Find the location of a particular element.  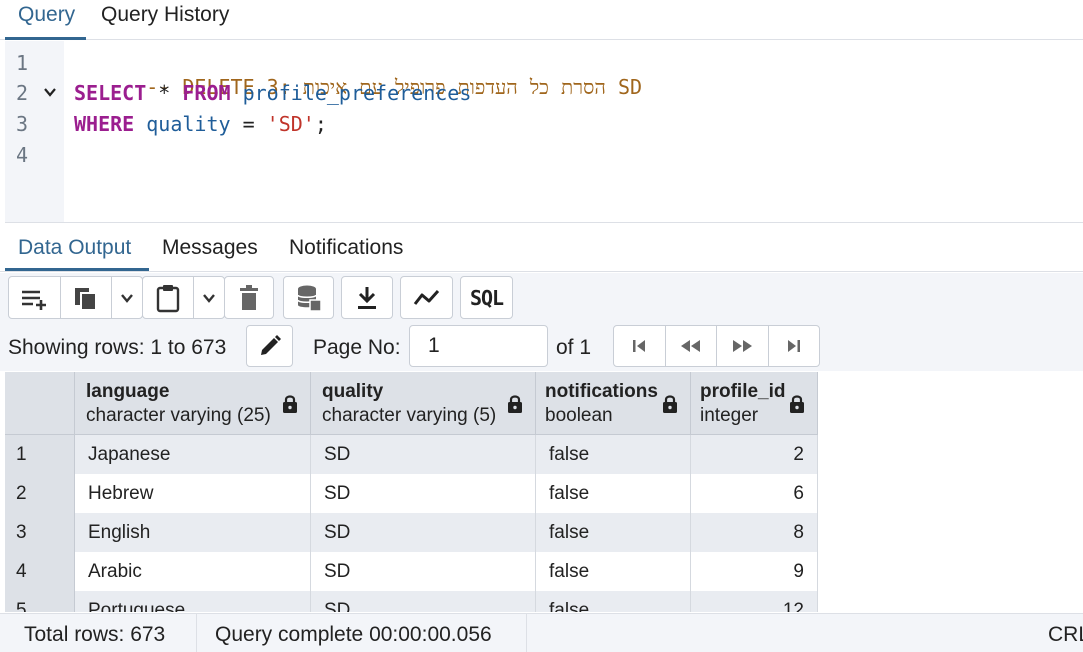

column-name: quality is located at coordinates (353, 391).